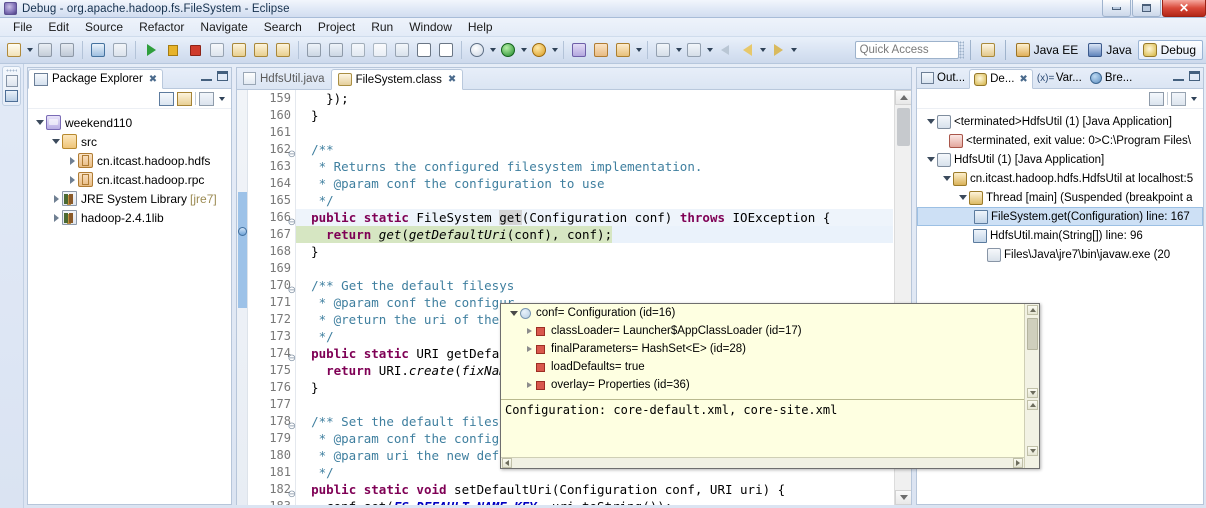 The height and width of the screenshot is (508, 1206). Describe the element at coordinates (11, 81) in the screenshot. I see `restore-view-icon` at that location.